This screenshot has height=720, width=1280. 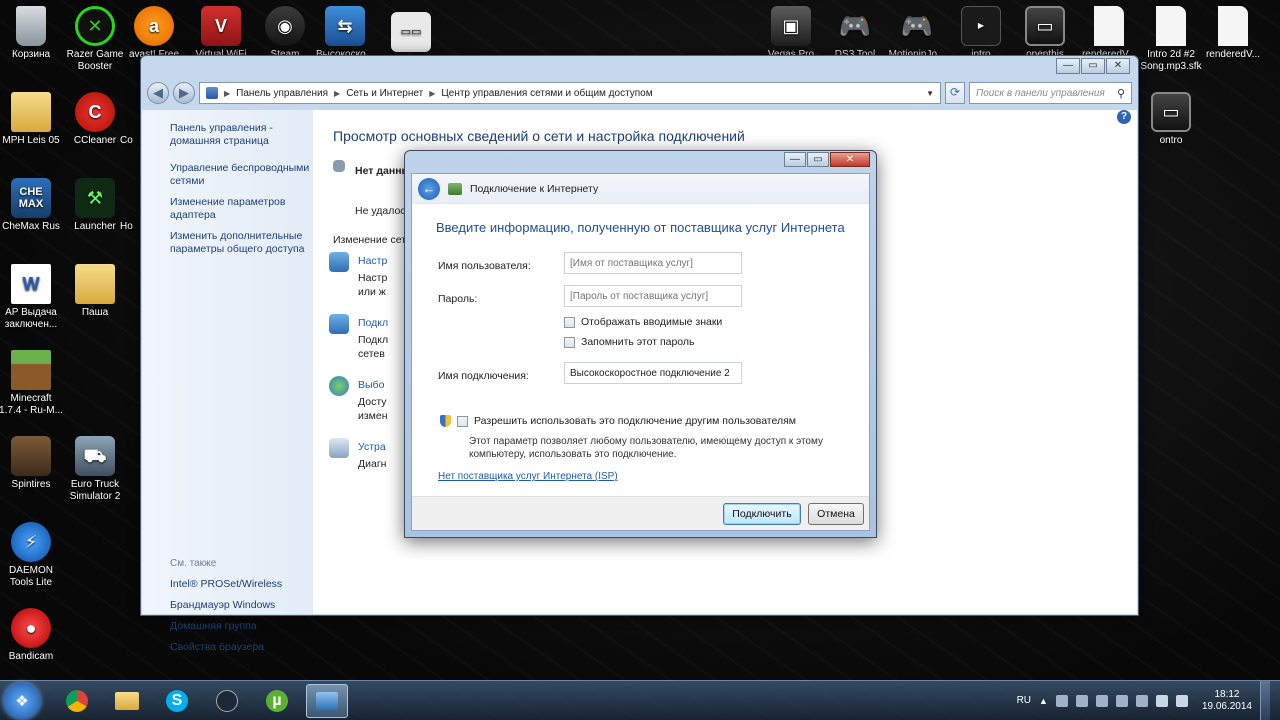 I want to click on cancel-button: Отмена, so click(x=836, y=514).